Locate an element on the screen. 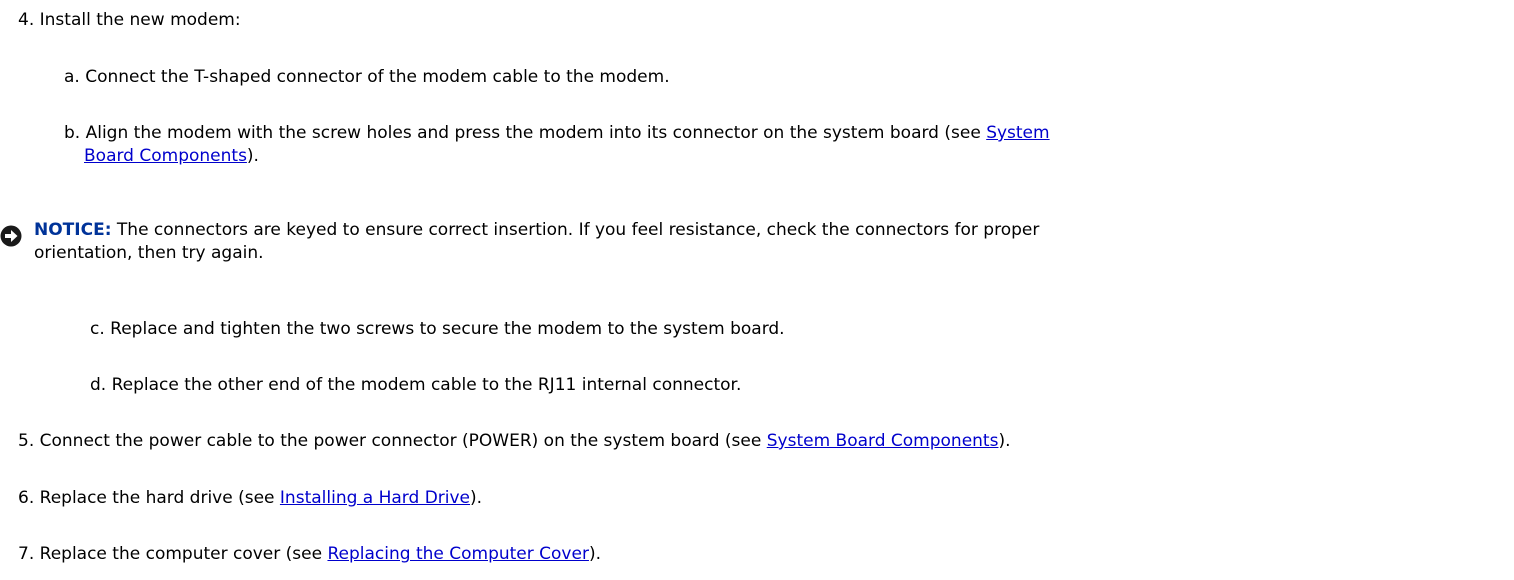 The image size is (1514, 580). link-system-board-components: System is located at coordinates (1017, 133).